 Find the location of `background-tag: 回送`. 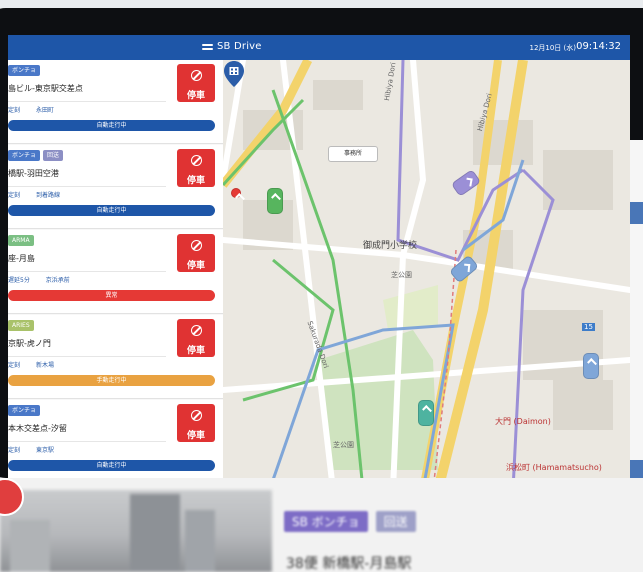

background-tag: 回送 is located at coordinates (395, 521).